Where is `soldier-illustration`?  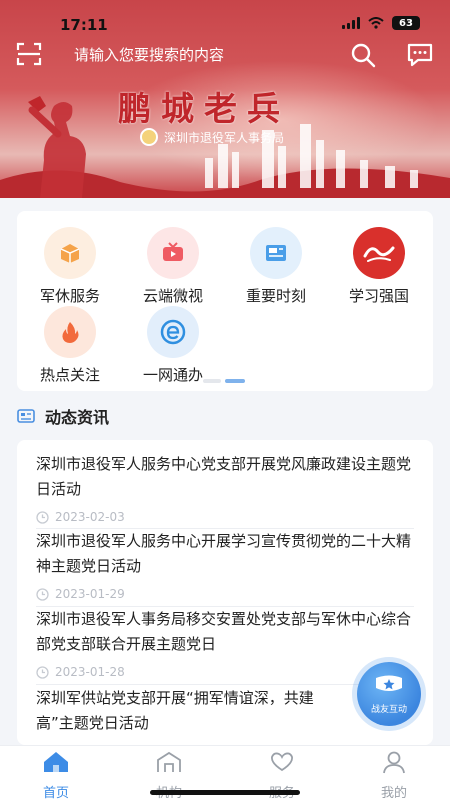 soldier-illustration is located at coordinates (57, 147).